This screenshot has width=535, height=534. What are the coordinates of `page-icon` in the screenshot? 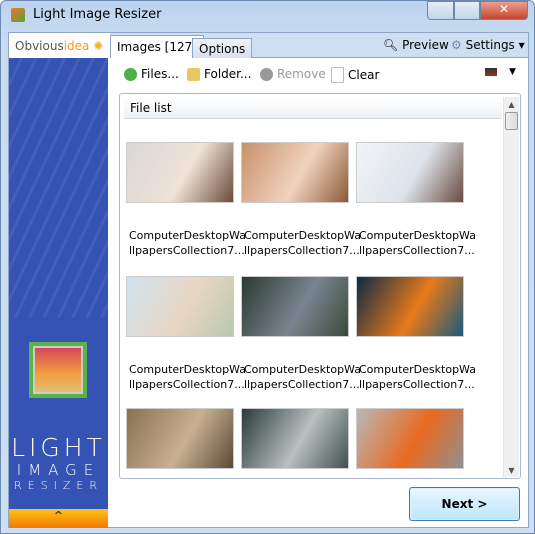 It's located at (337, 75).